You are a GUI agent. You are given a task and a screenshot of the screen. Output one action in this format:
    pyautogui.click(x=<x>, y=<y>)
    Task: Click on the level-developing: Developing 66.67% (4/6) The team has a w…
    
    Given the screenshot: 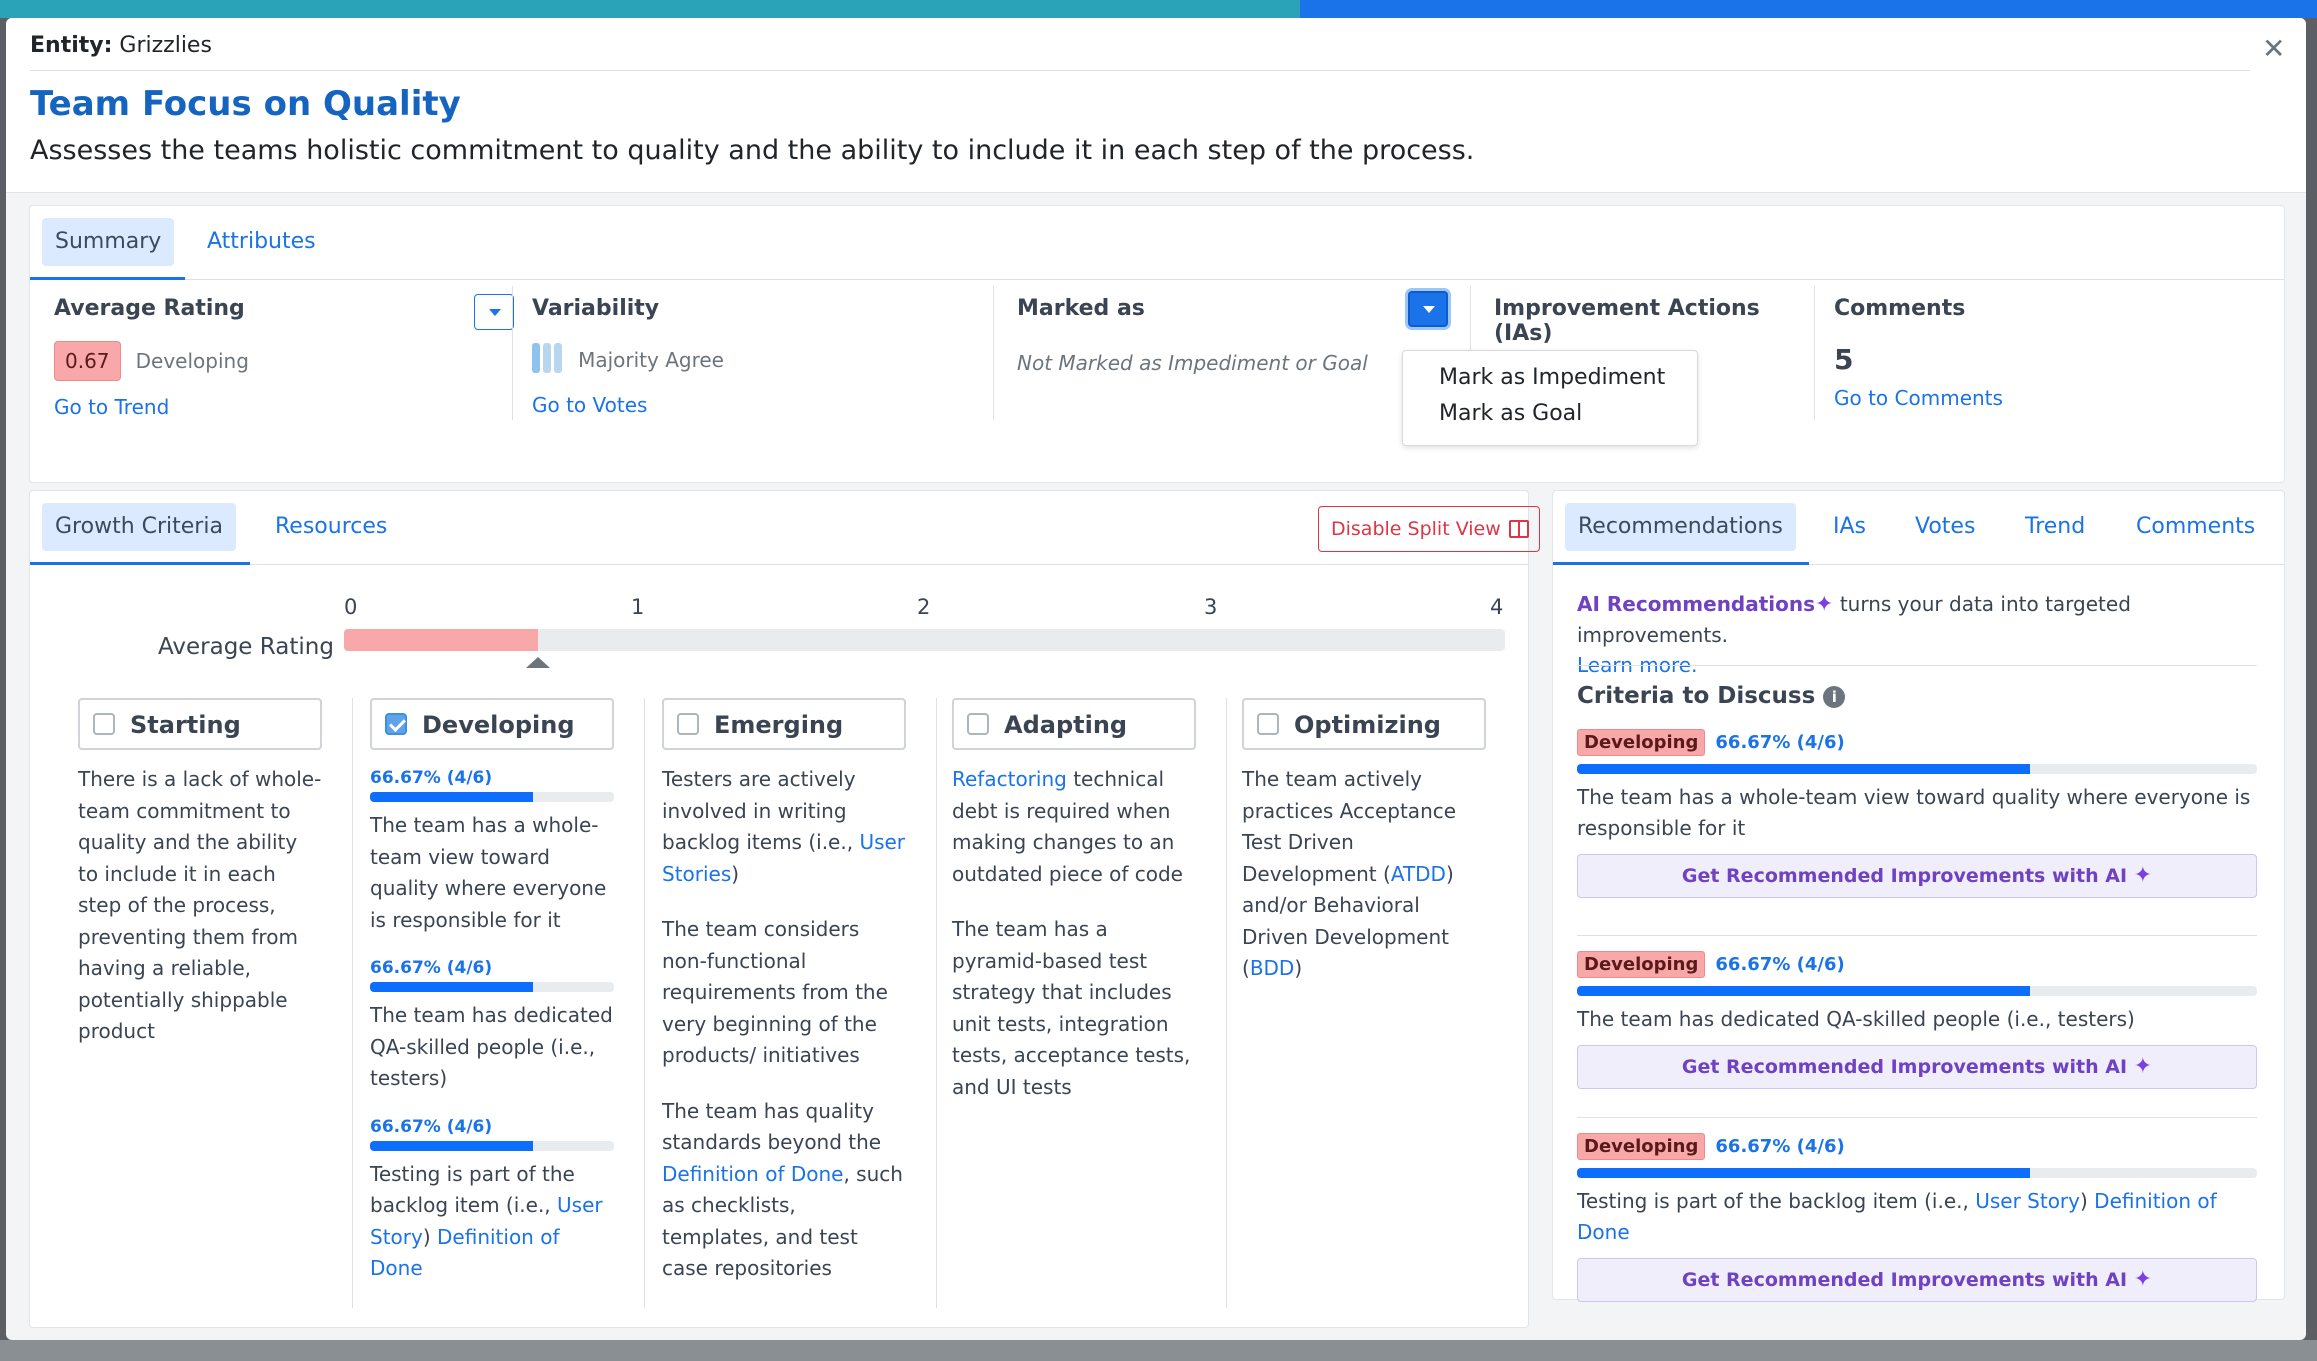 What is the action you would take?
    pyautogui.click(x=492, y=991)
    